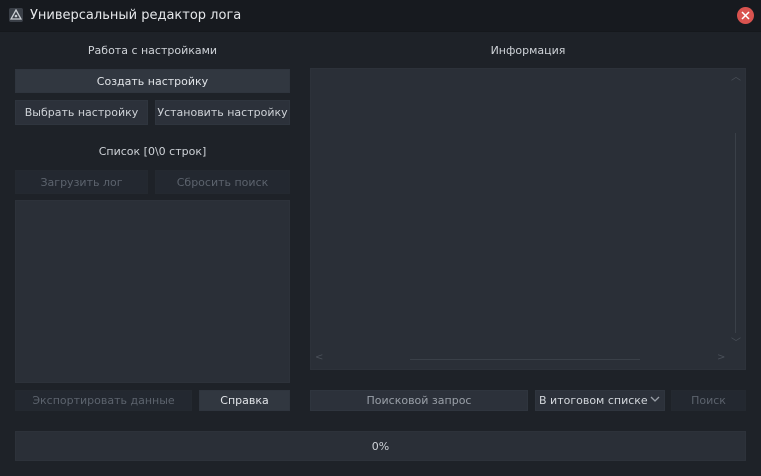 This screenshot has height=476, width=761. What do you see at coordinates (736, 78) in the screenshot?
I see `scroll-up-icon: ︿` at bounding box center [736, 78].